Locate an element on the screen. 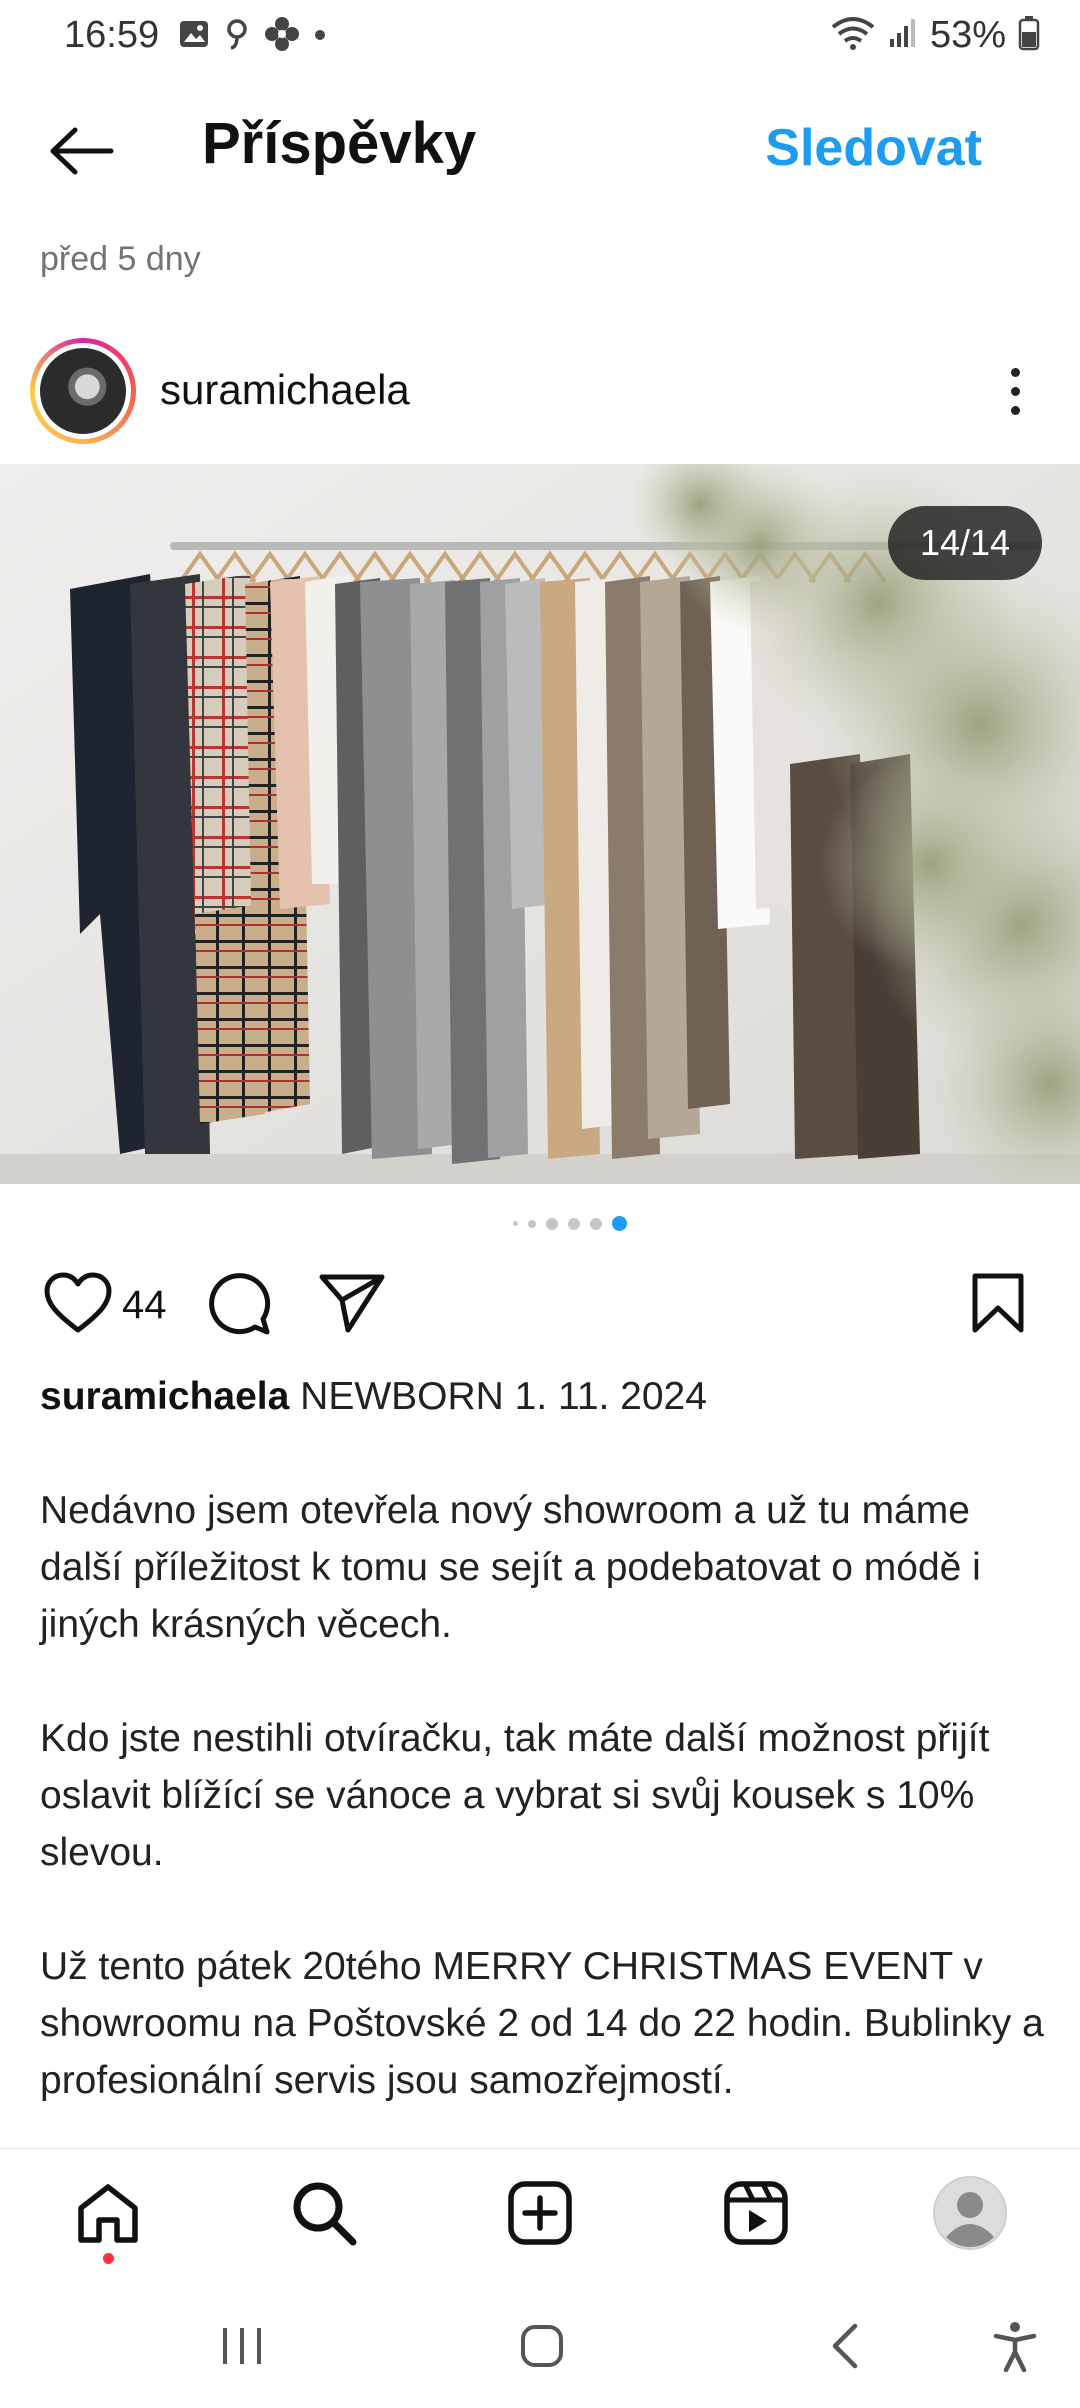 This screenshot has height=2408, width=1080. home-system-button is located at coordinates (542, 2348).